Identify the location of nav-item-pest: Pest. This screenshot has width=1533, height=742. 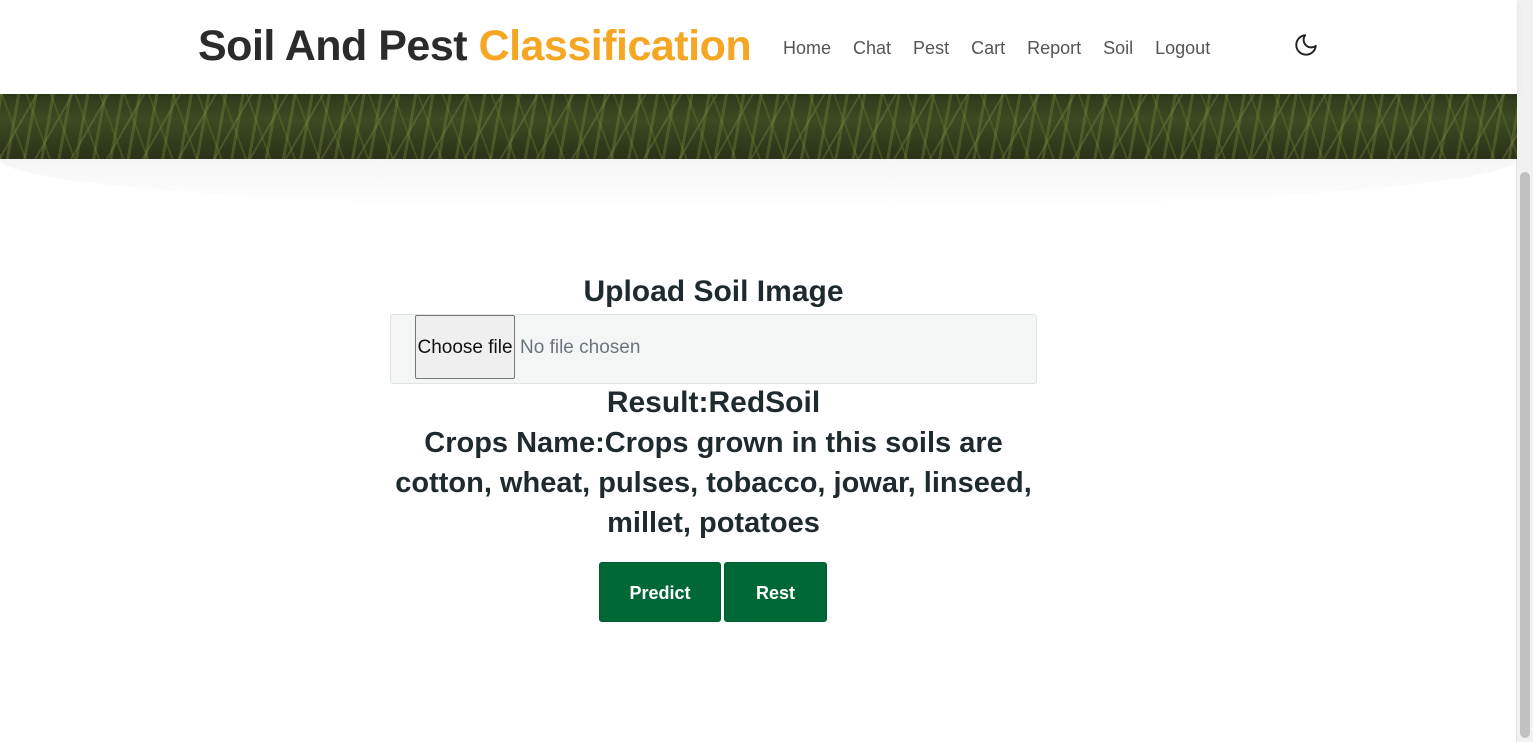
(931, 48).